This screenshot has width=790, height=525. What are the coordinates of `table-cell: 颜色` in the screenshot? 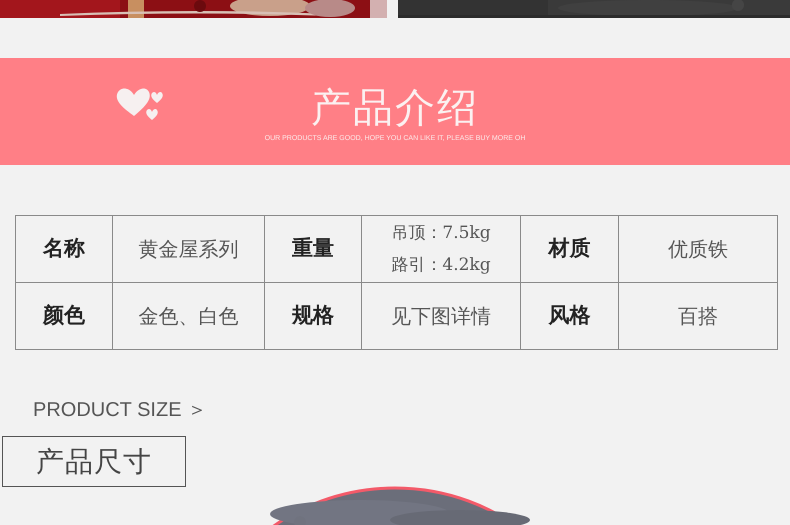 It's located at (64, 316).